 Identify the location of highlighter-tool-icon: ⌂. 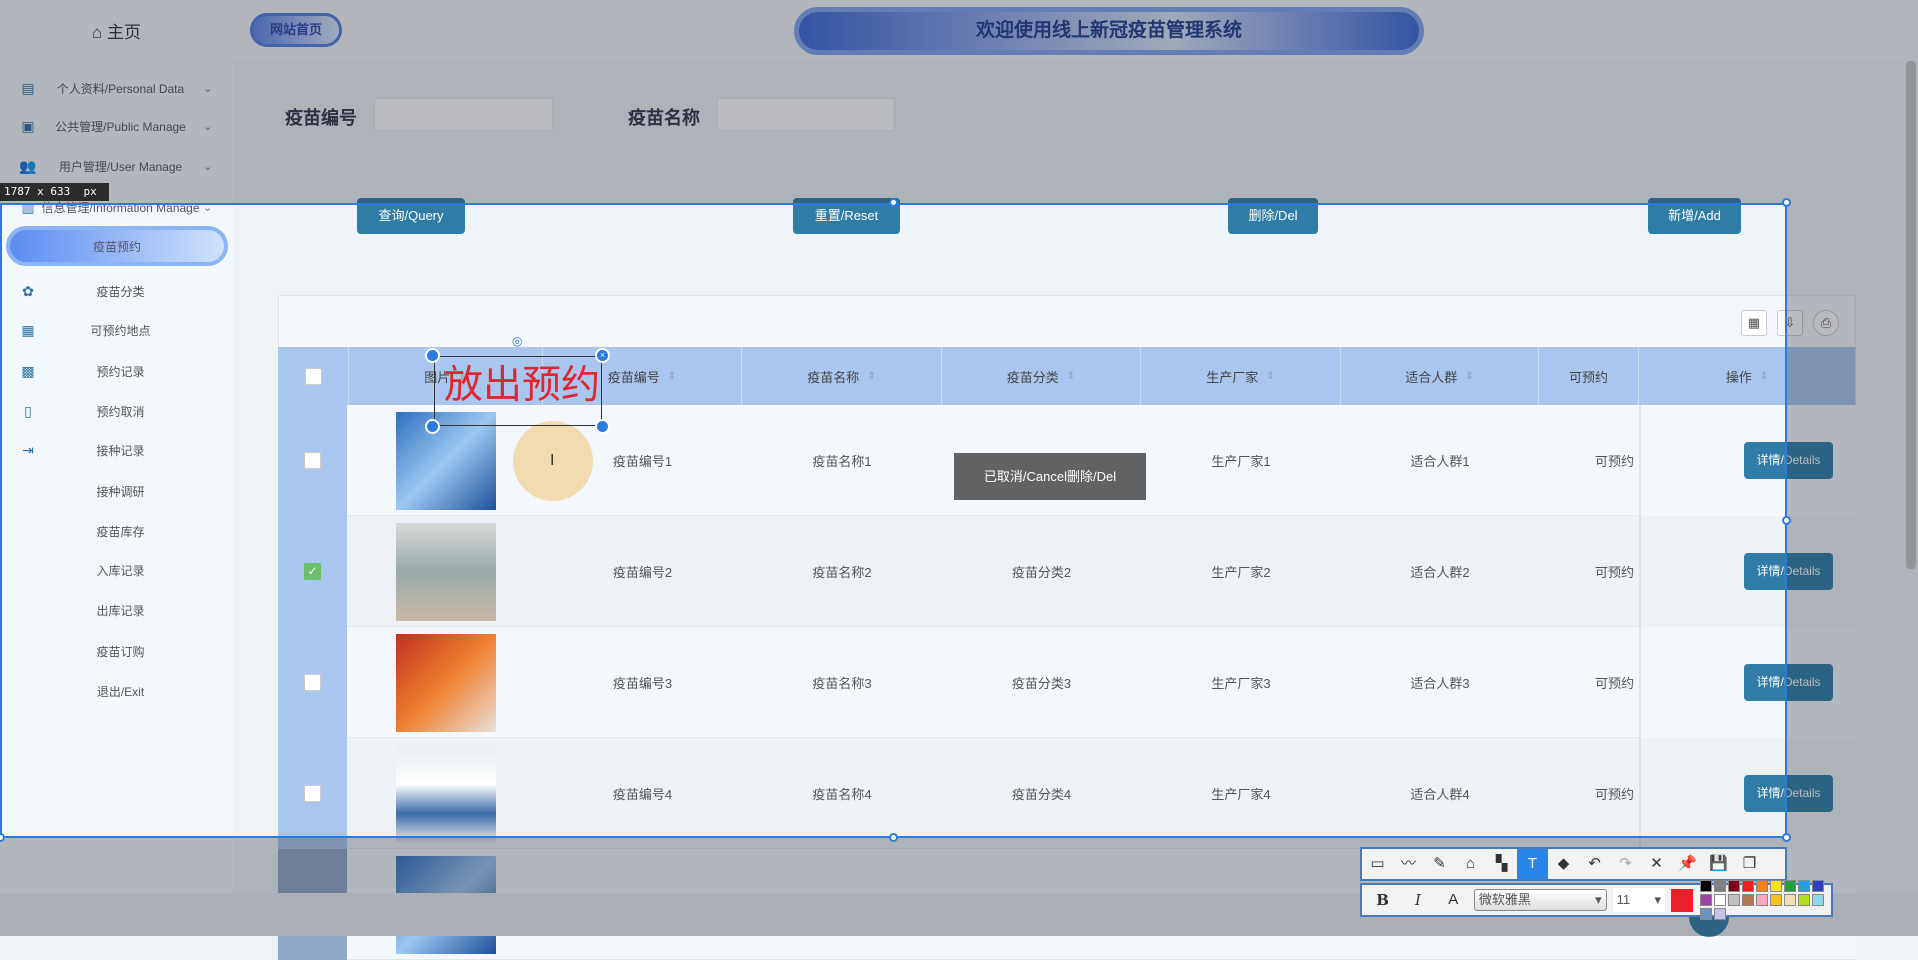
(1470, 864).